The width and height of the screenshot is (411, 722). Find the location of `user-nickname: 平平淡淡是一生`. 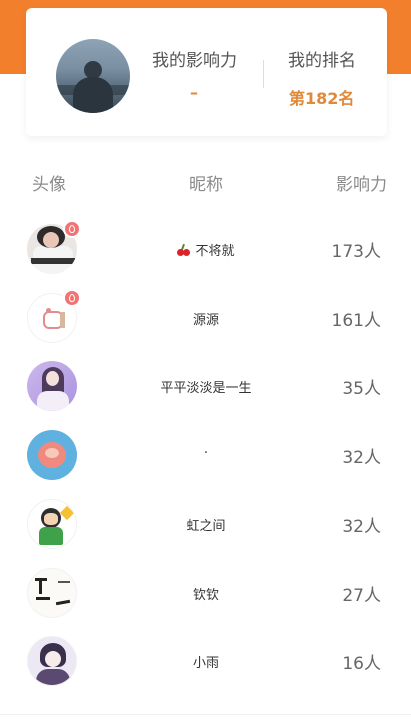

user-nickname: 平平淡淡是一生 is located at coordinates (206, 388).